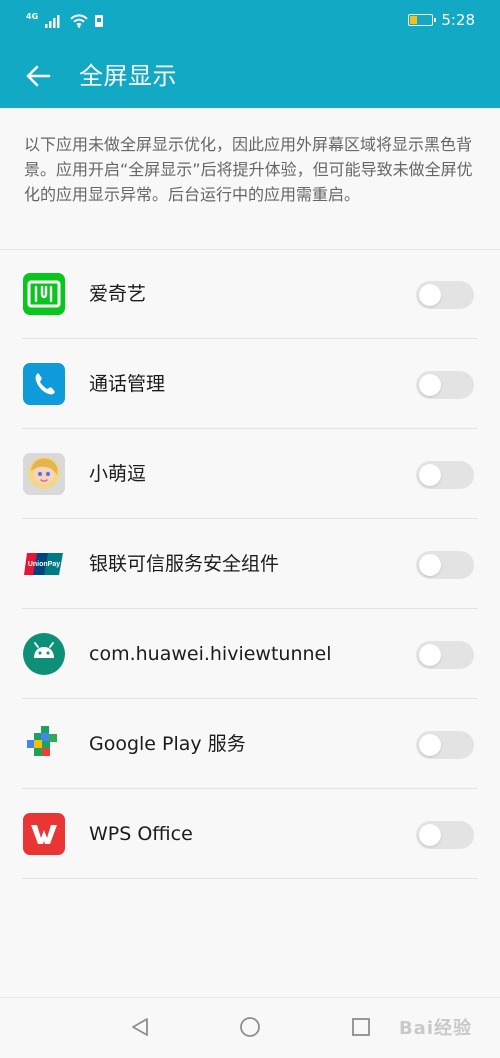  Describe the element at coordinates (32, 16) in the screenshot. I see `network-type: 4G` at that location.